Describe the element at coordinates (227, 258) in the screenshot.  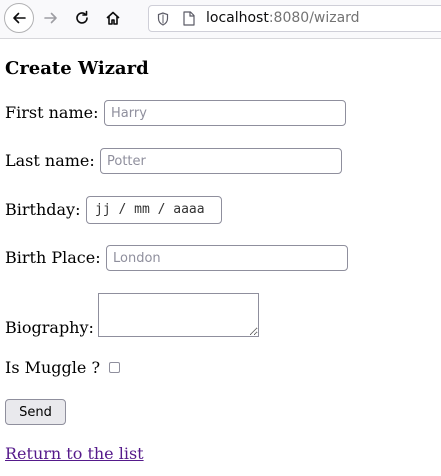
I see `birth-place-input` at that location.